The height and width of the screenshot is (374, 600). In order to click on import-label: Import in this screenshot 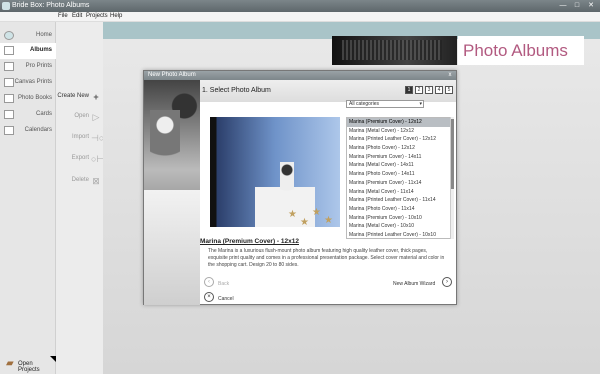, I will do `click(80, 137)`.